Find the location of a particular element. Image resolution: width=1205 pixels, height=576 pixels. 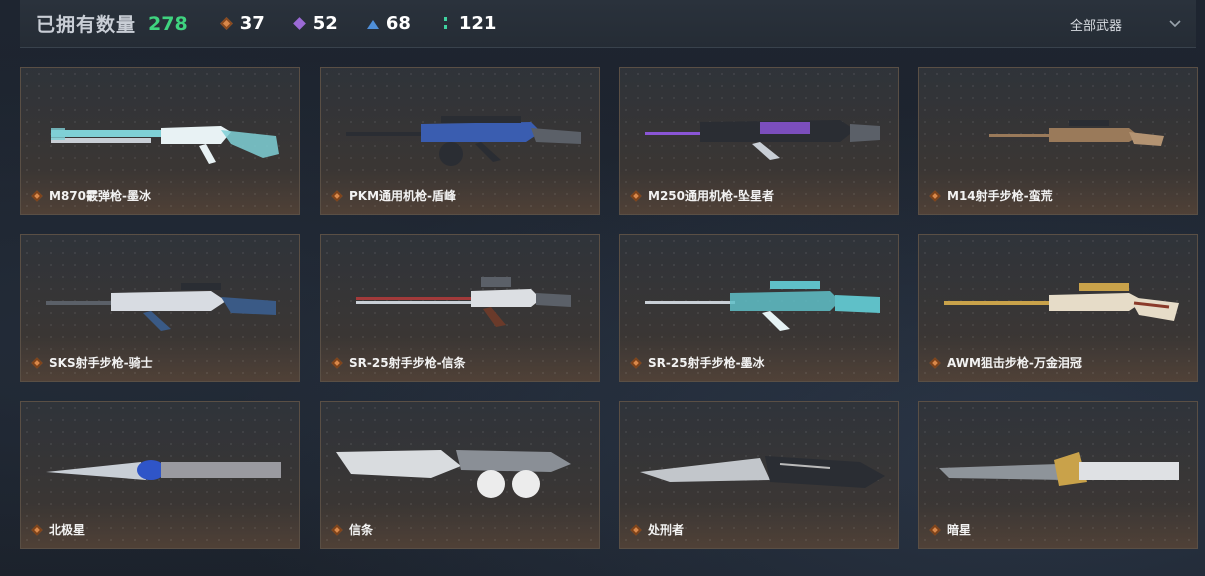

weapon-name: M250通用机枪-坠星者 is located at coordinates (711, 196).